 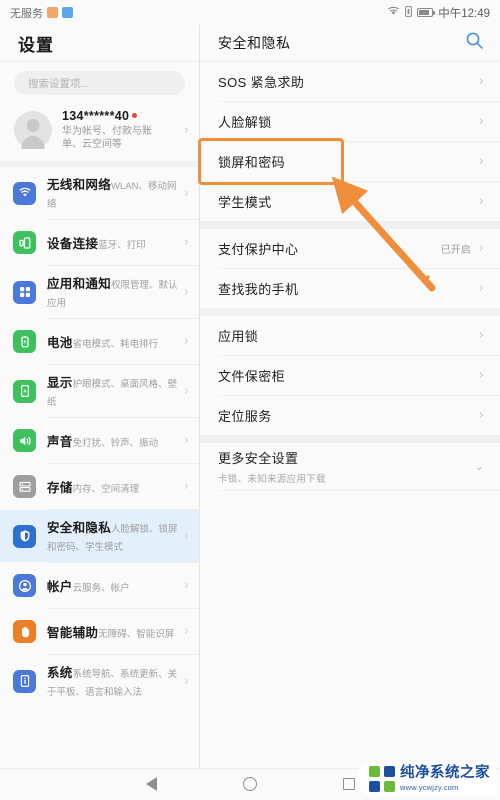 What do you see at coordinates (245, 122) in the screenshot?
I see `detail-row-label: 人脸解锁` at bounding box center [245, 122].